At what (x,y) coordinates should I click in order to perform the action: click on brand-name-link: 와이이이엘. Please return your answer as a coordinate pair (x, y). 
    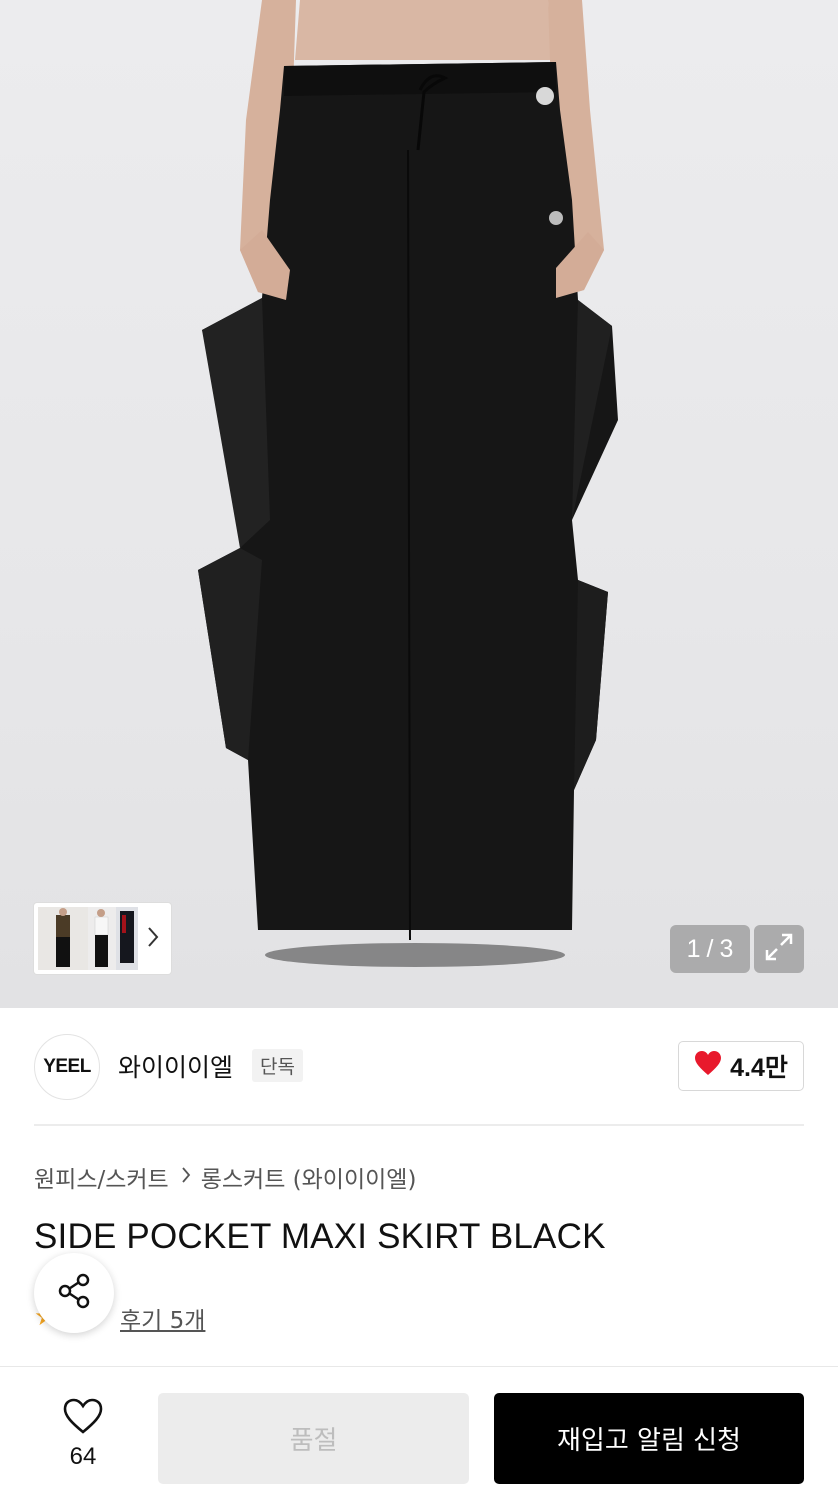
    Looking at the image, I should click on (175, 1066).